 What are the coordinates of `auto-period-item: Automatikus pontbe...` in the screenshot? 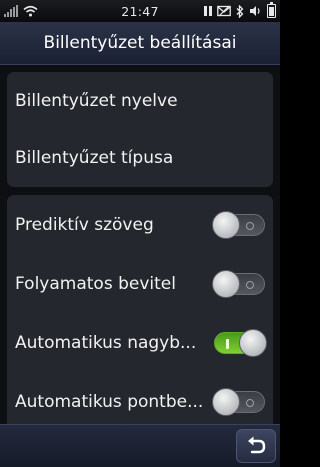 It's located at (140, 401).